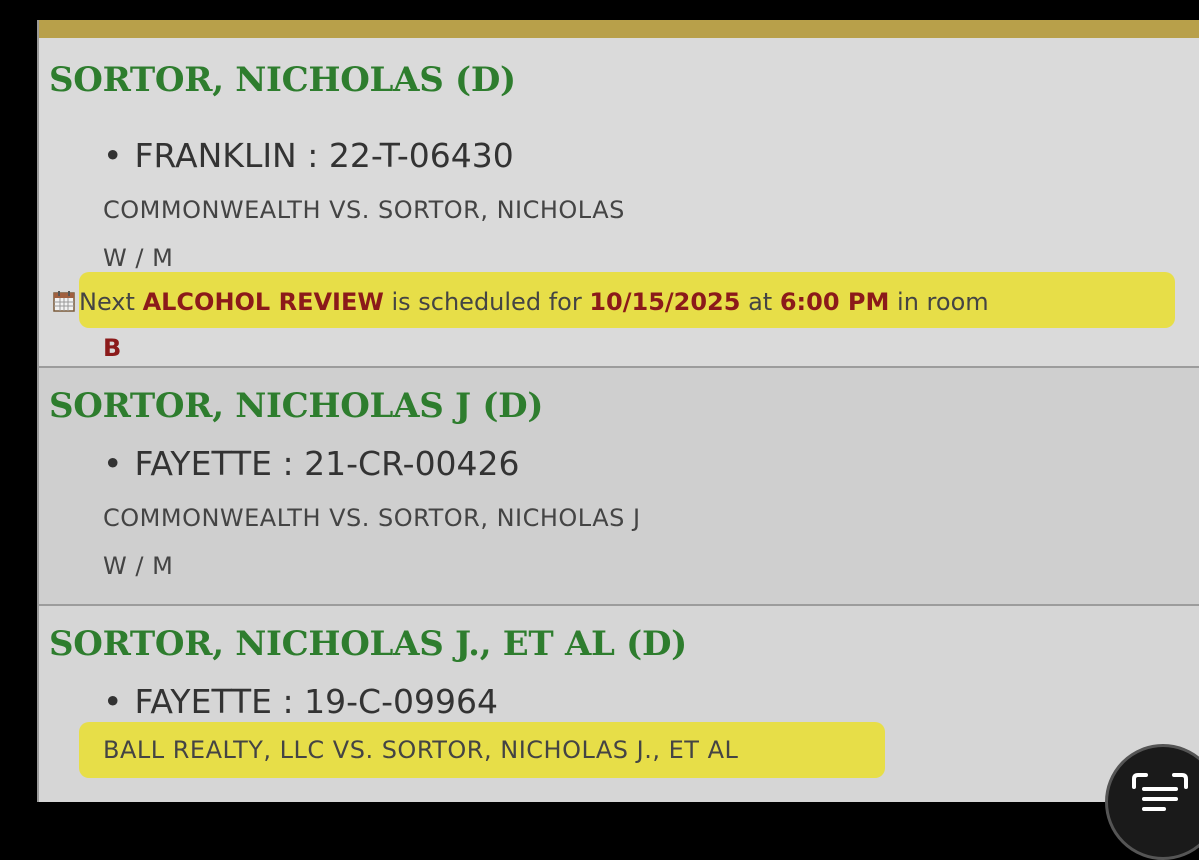 Image resolution: width=1199 pixels, height=860 pixels. What do you see at coordinates (364, 210) in the screenshot?
I see `case-title: COMMONWEALTH VS. SORTOR, NICHOLAS` at bounding box center [364, 210].